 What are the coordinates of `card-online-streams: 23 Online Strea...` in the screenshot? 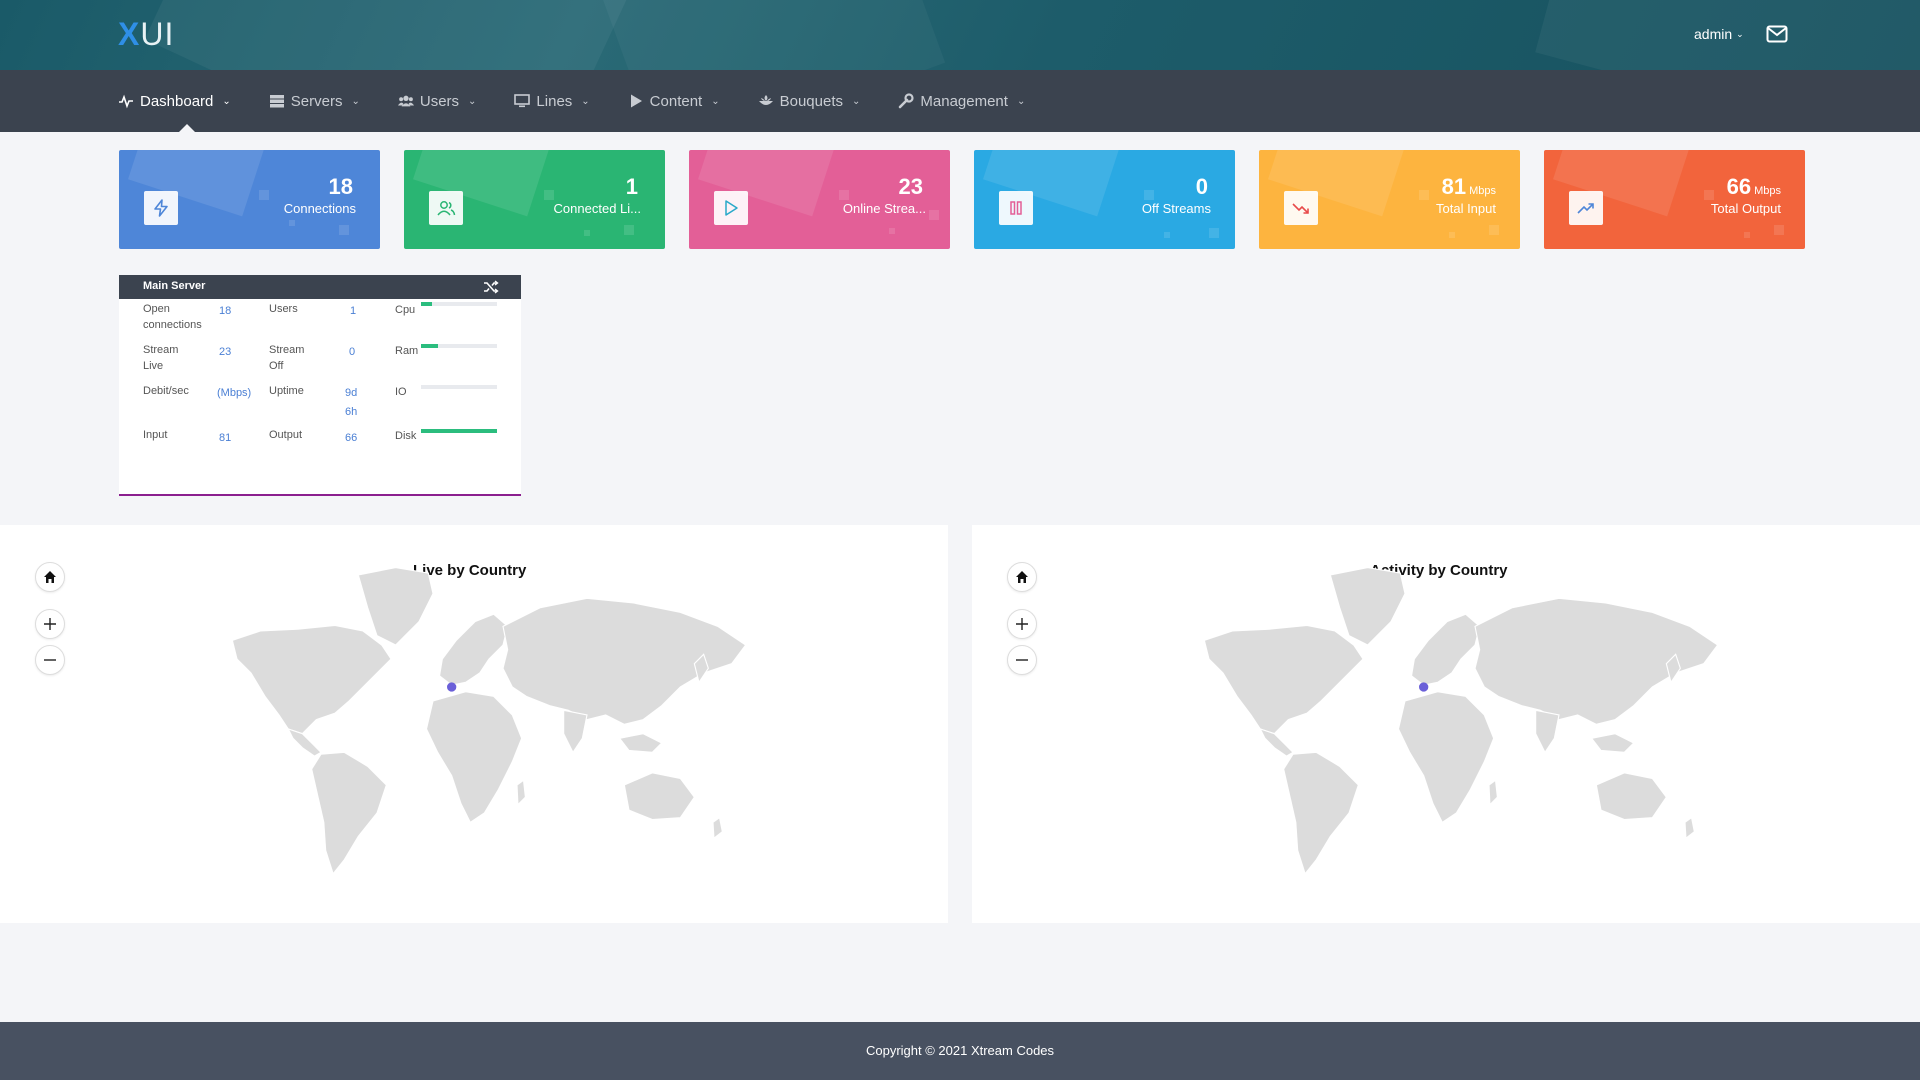 It's located at (819, 199).